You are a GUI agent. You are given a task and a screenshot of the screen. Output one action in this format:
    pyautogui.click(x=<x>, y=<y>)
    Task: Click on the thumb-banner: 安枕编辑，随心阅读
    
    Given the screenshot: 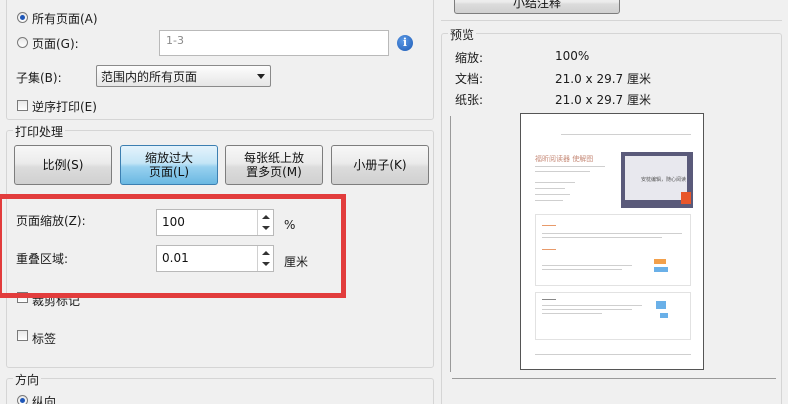 What is the action you would take?
    pyautogui.click(x=657, y=180)
    